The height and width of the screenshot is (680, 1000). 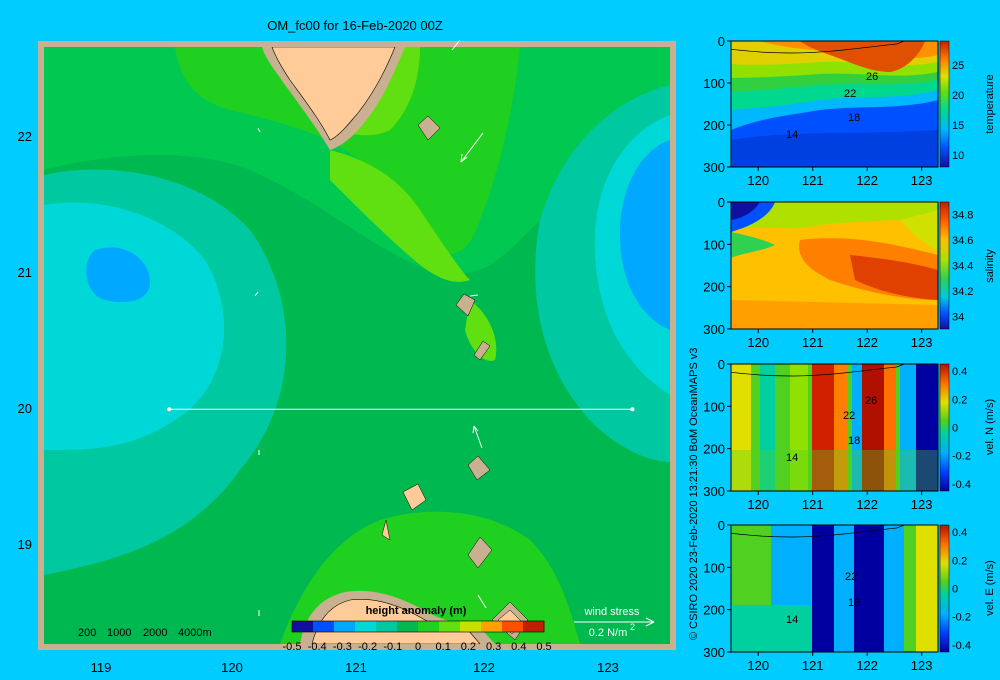 What do you see at coordinates (944, 427) in the screenshot?
I see `vel-n-colorbar` at bounding box center [944, 427].